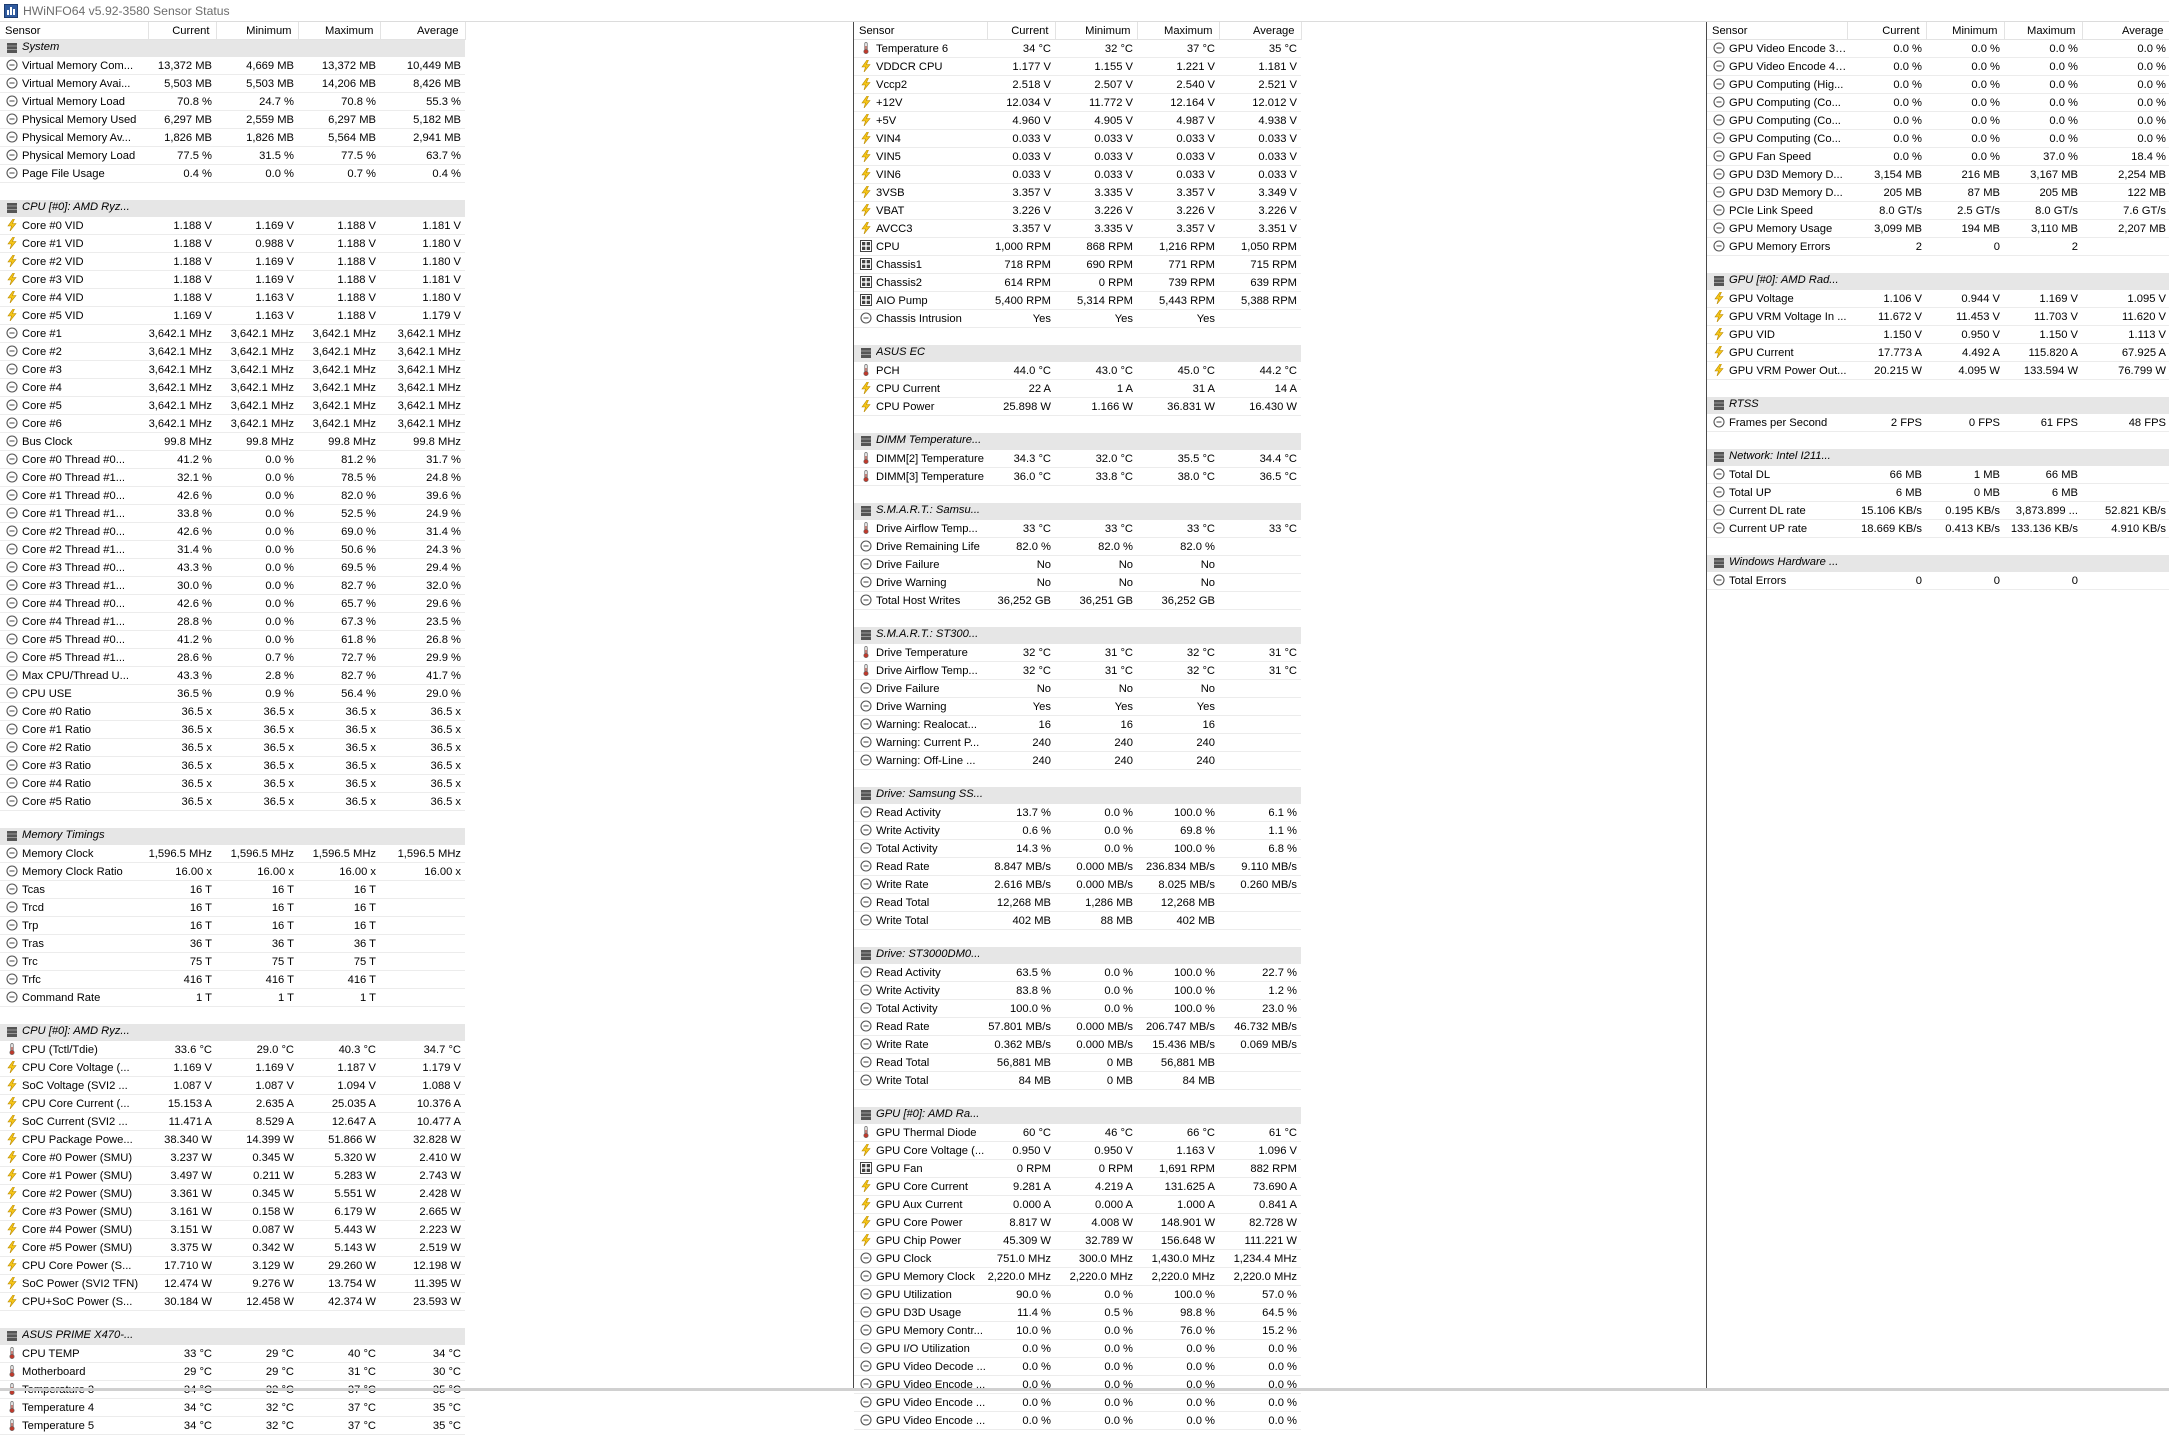 Image resolution: width=2169 pixels, height=1435 pixels. What do you see at coordinates (2043, 31) in the screenshot?
I see `column-header-maximum: Maximum` at bounding box center [2043, 31].